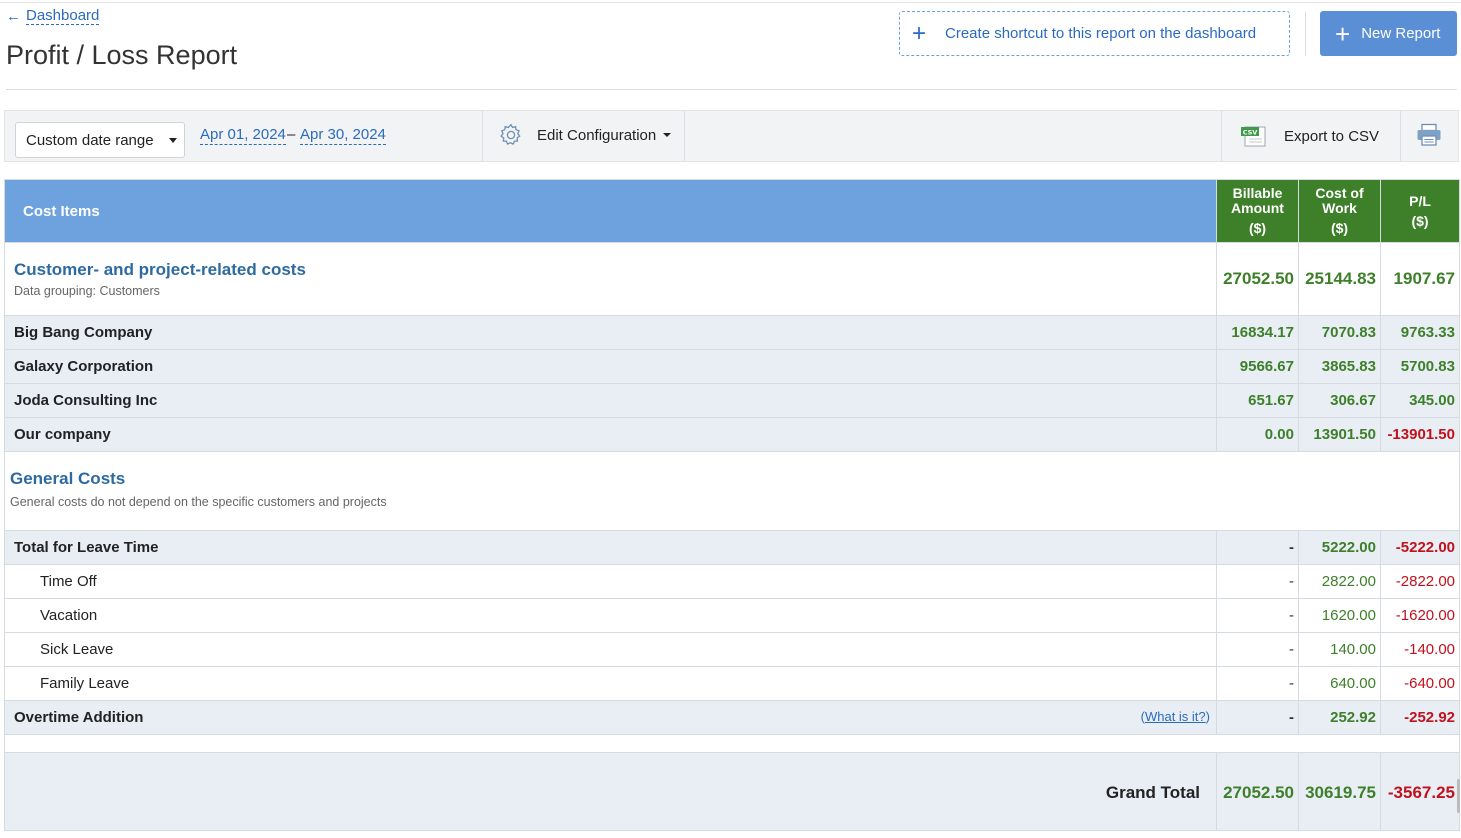 Image resolution: width=1461 pixels, height=838 pixels. What do you see at coordinates (610, 581) in the screenshot?
I see `row-name: Time Off` at bounding box center [610, 581].